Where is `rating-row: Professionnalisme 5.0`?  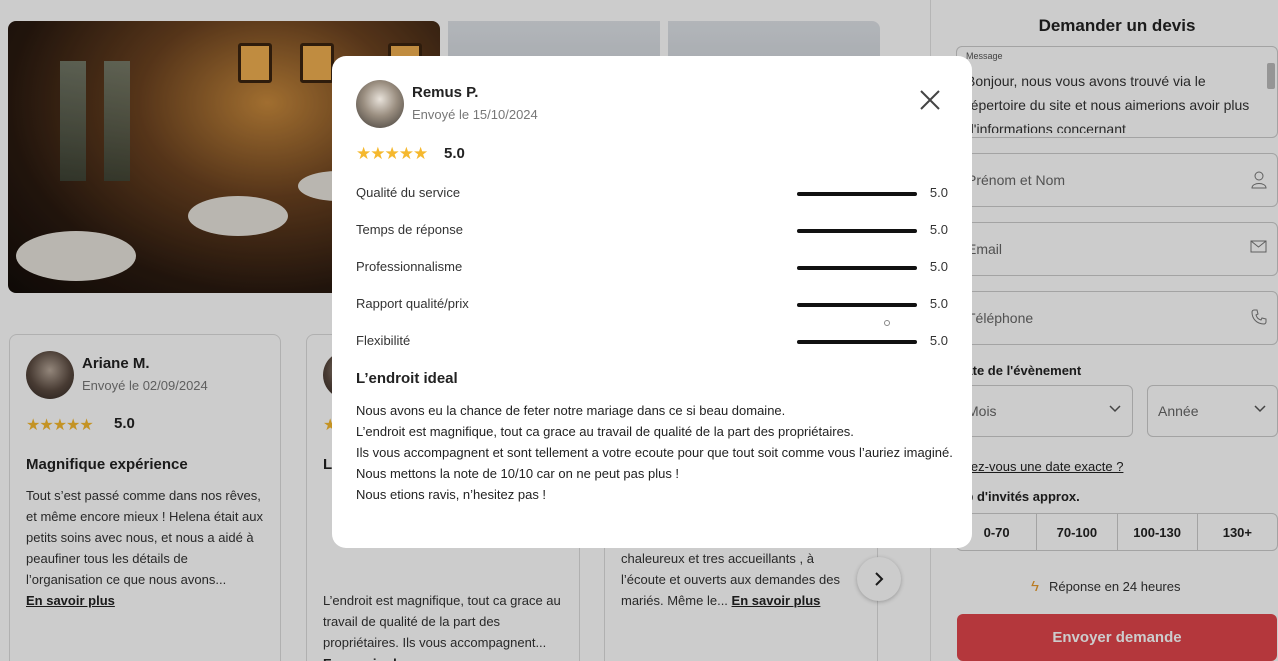 rating-row: Professionnalisme 5.0 is located at coordinates (652, 267).